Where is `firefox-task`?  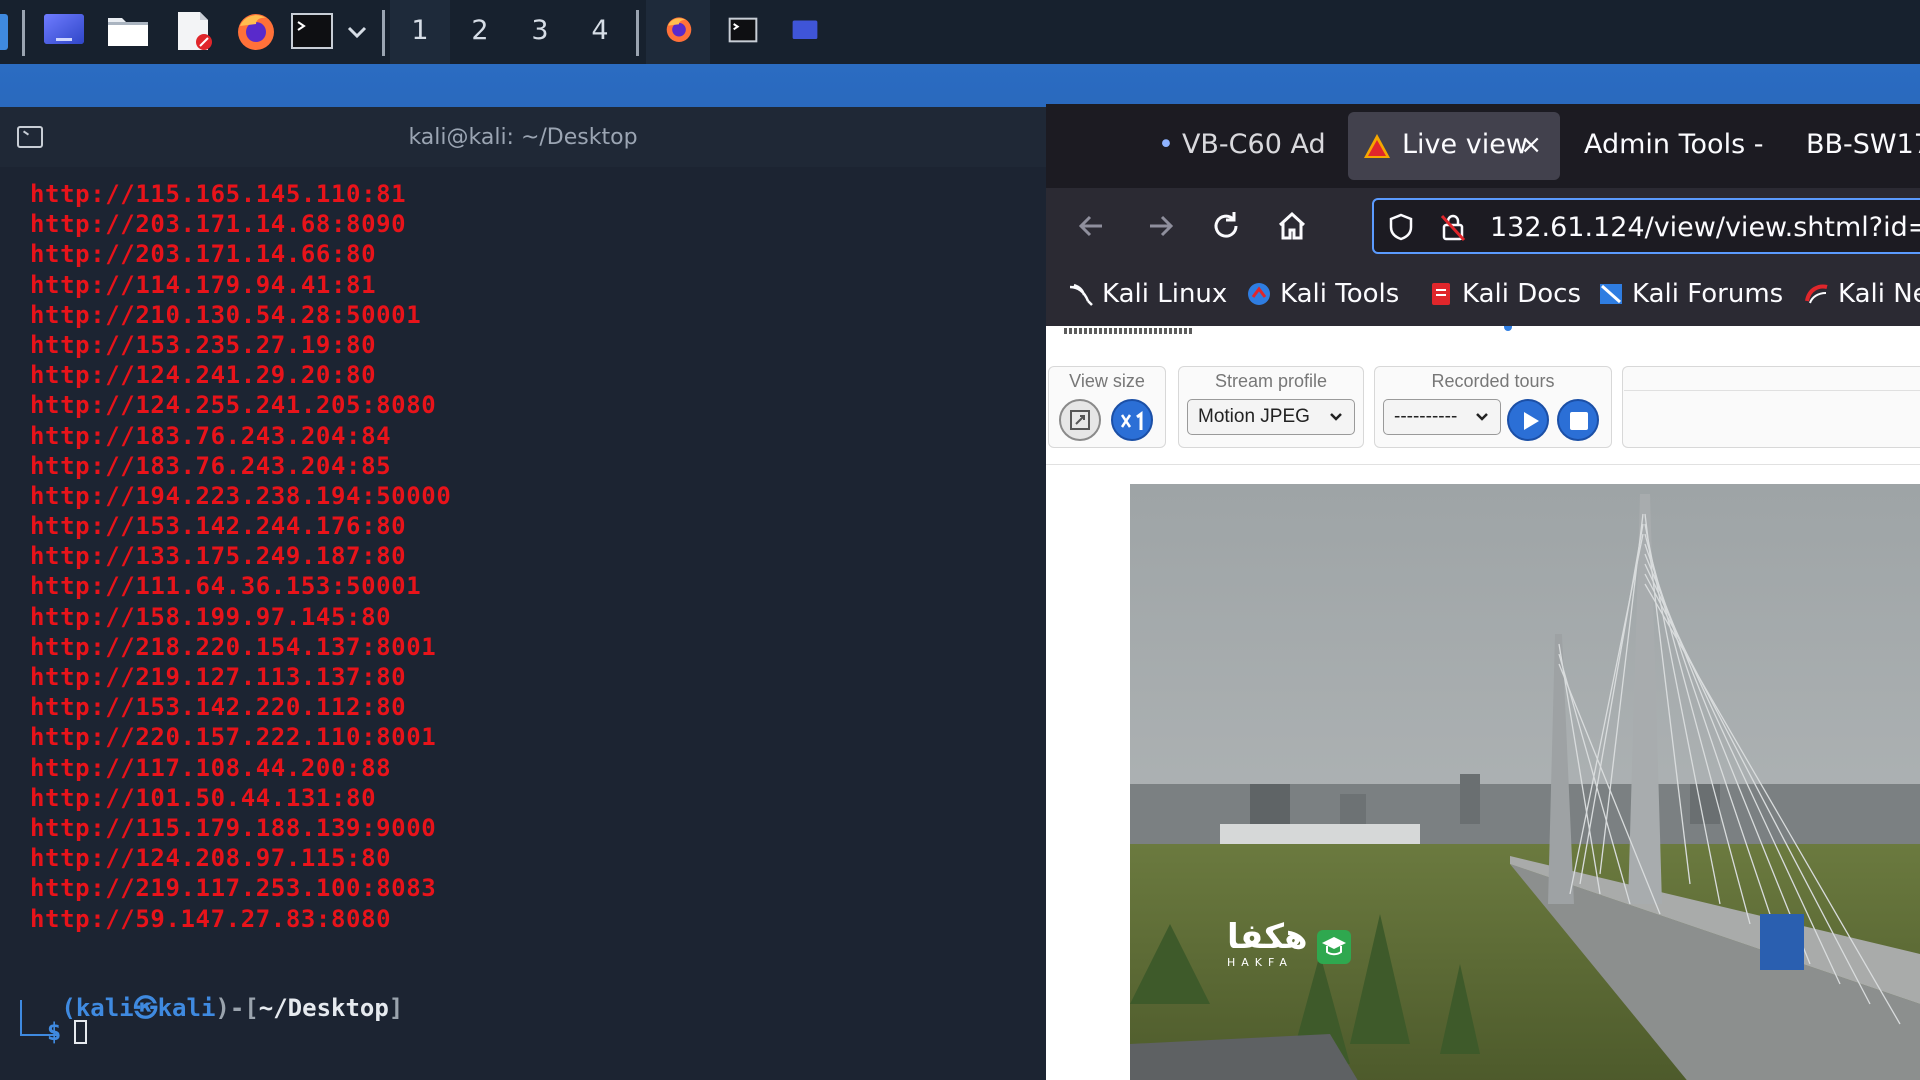
firefox-task is located at coordinates (678, 34).